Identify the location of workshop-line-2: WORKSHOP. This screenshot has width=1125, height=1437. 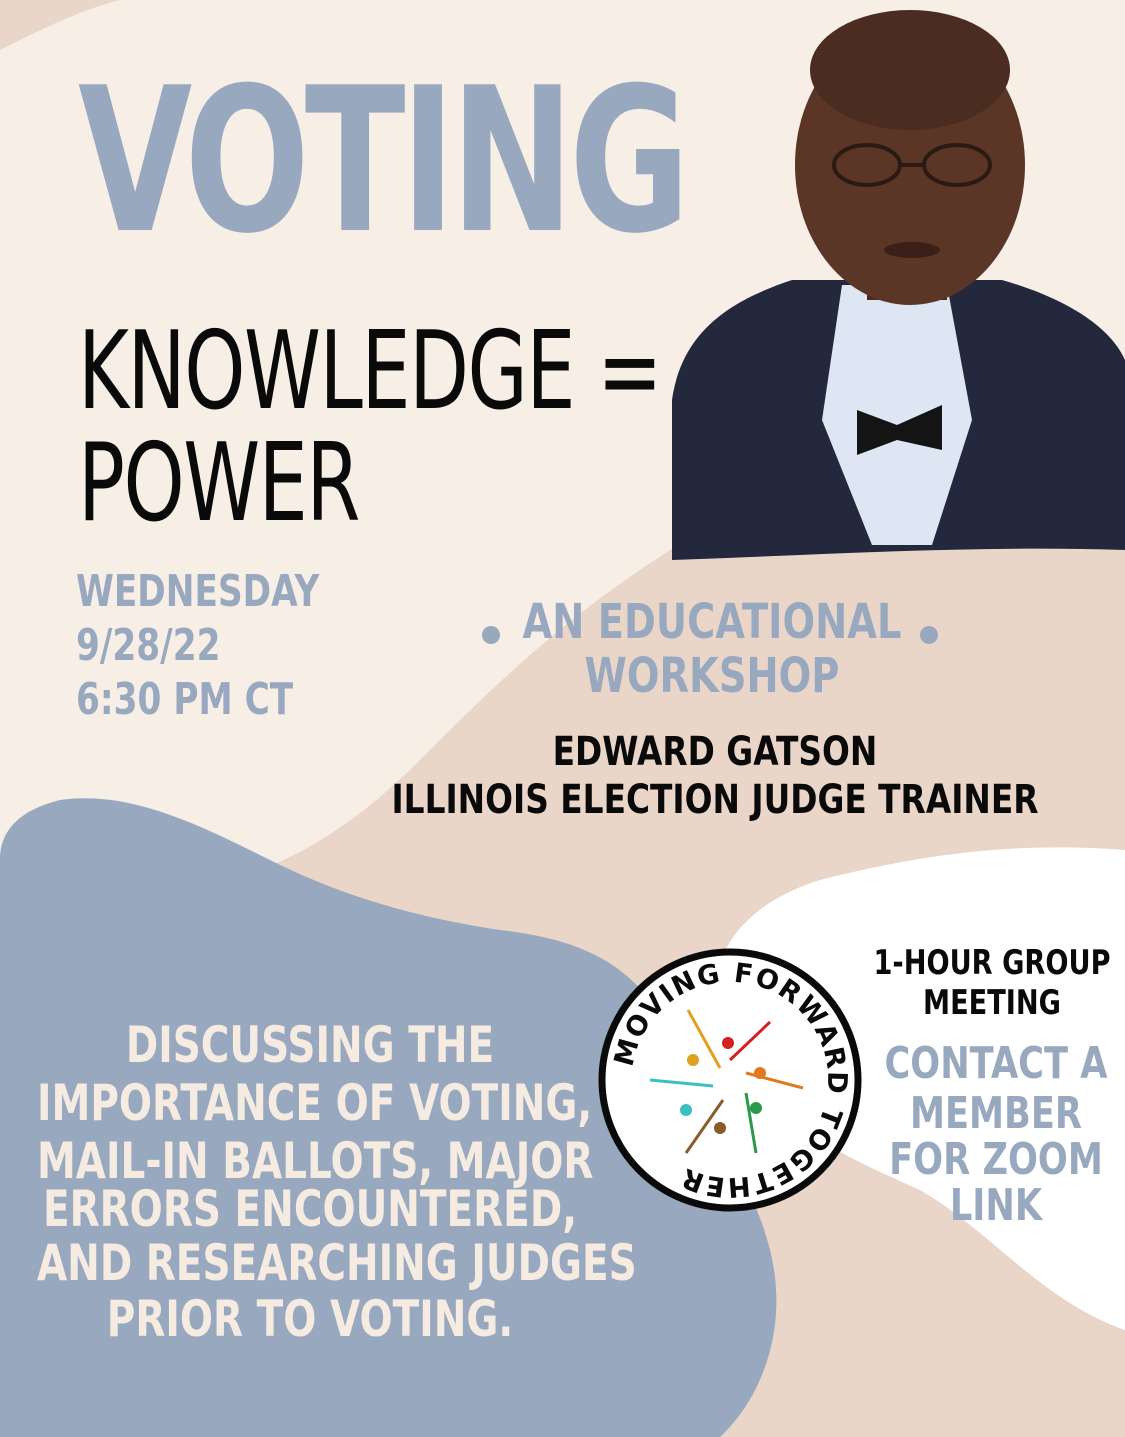
(712, 676).